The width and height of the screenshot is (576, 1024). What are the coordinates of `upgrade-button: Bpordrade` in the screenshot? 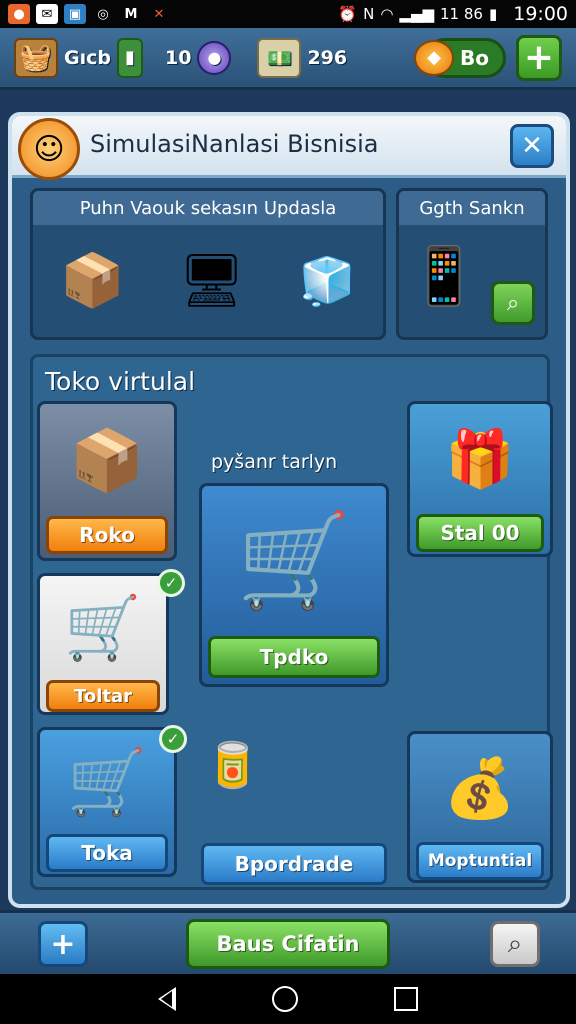 It's located at (294, 864).